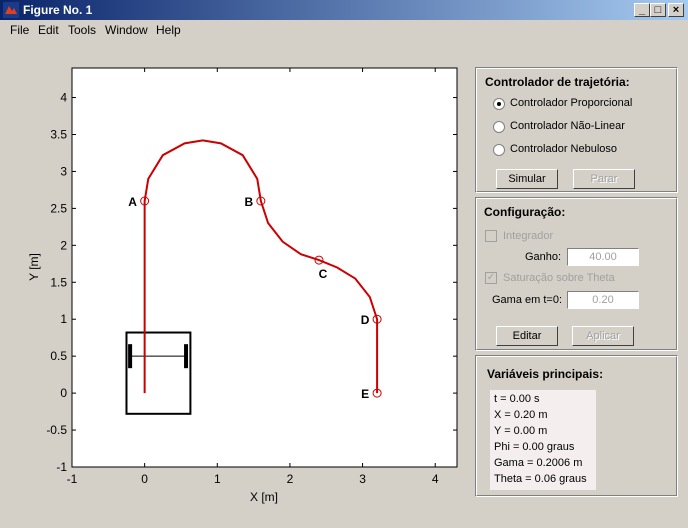  I want to click on waypoint-label: C, so click(323, 274).